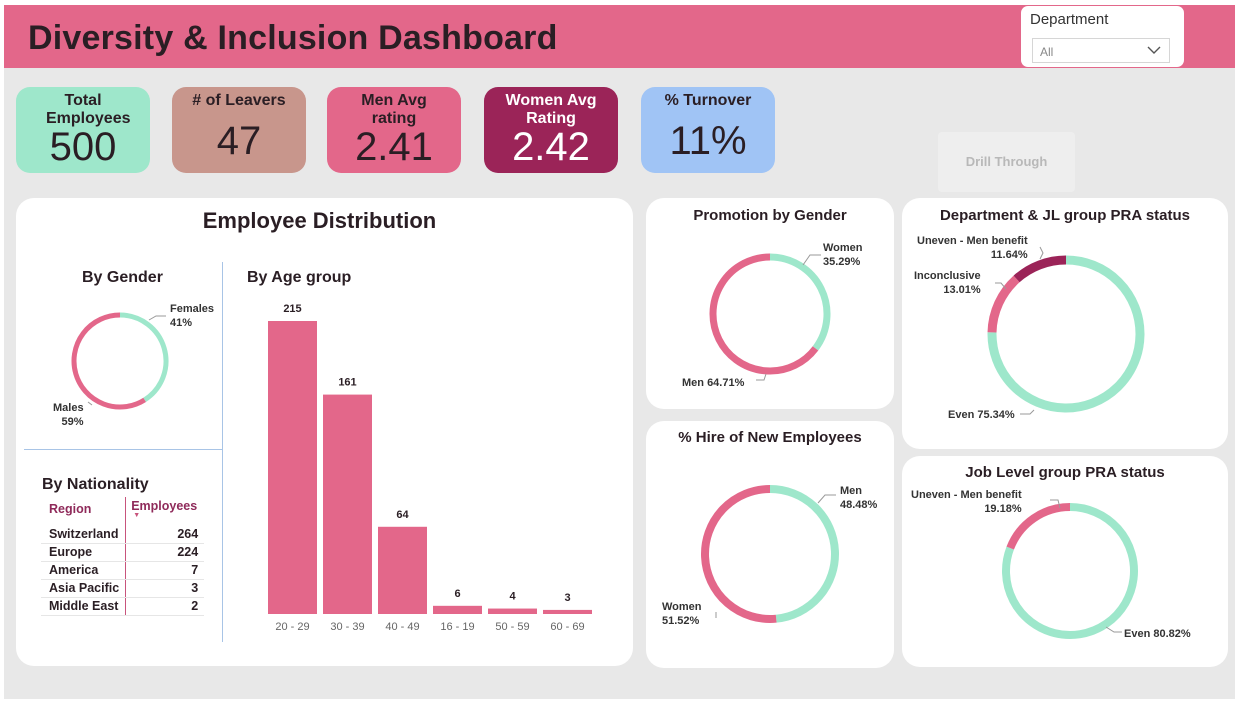 The image size is (1237, 702). Describe the element at coordinates (859, 505) in the screenshot. I see `slice-value: 48.48%` at that location.